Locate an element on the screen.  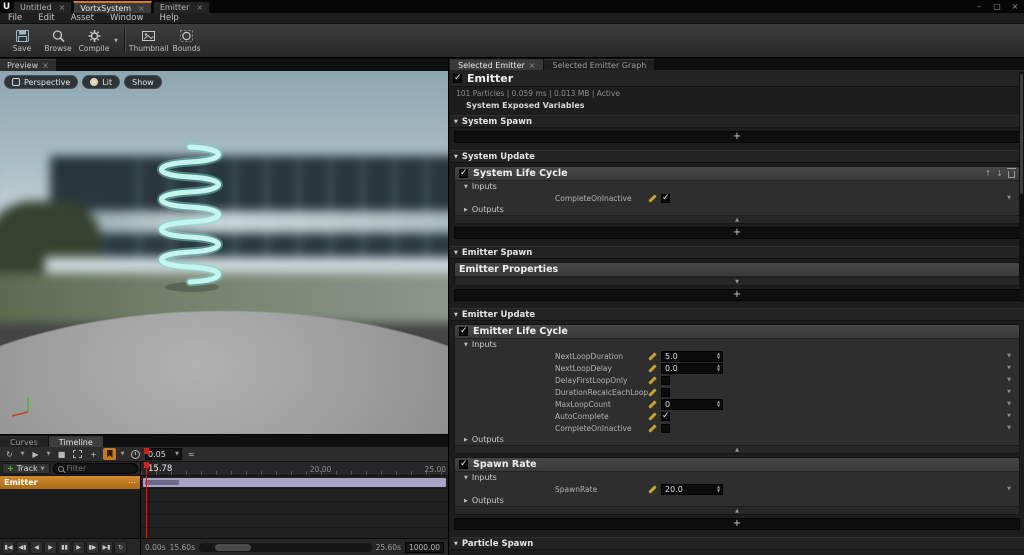
snap-interval-combo: ▼ is located at coordinates (163, 454).